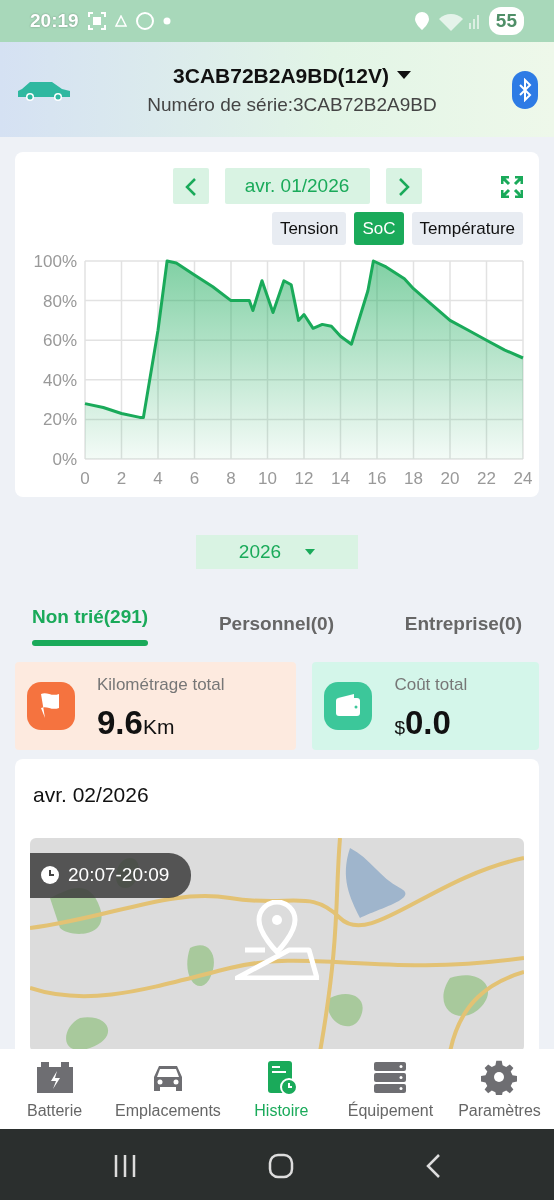 This screenshot has width=554, height=1200. What do you see at coordinates (421, 21) in the screenshot?
I see `location-icon` at bounding box center [421, 21].